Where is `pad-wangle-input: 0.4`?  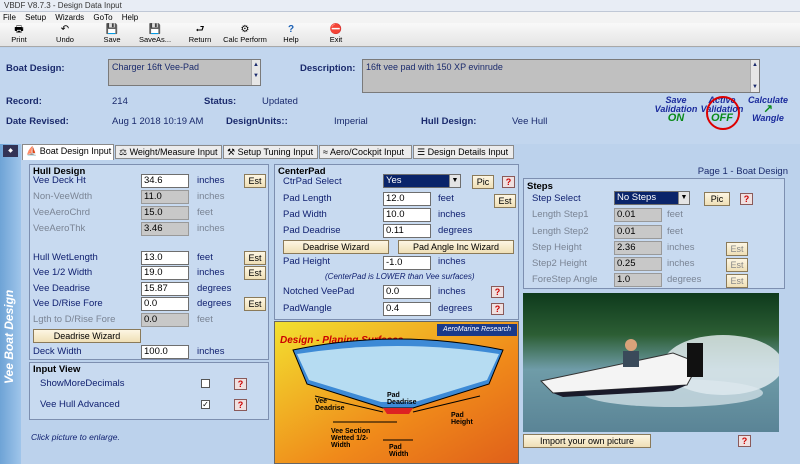
pad-wangle-input: 0.4 is located at coordinates (407, 309).